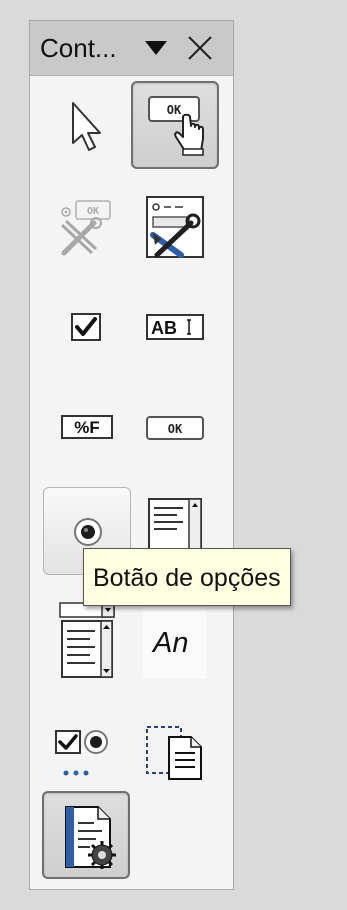 This screenshot has height=910, width=347. Describe the element at coordinates (87, 640) in the screenshot. I see `combo-box-icon` at that location.